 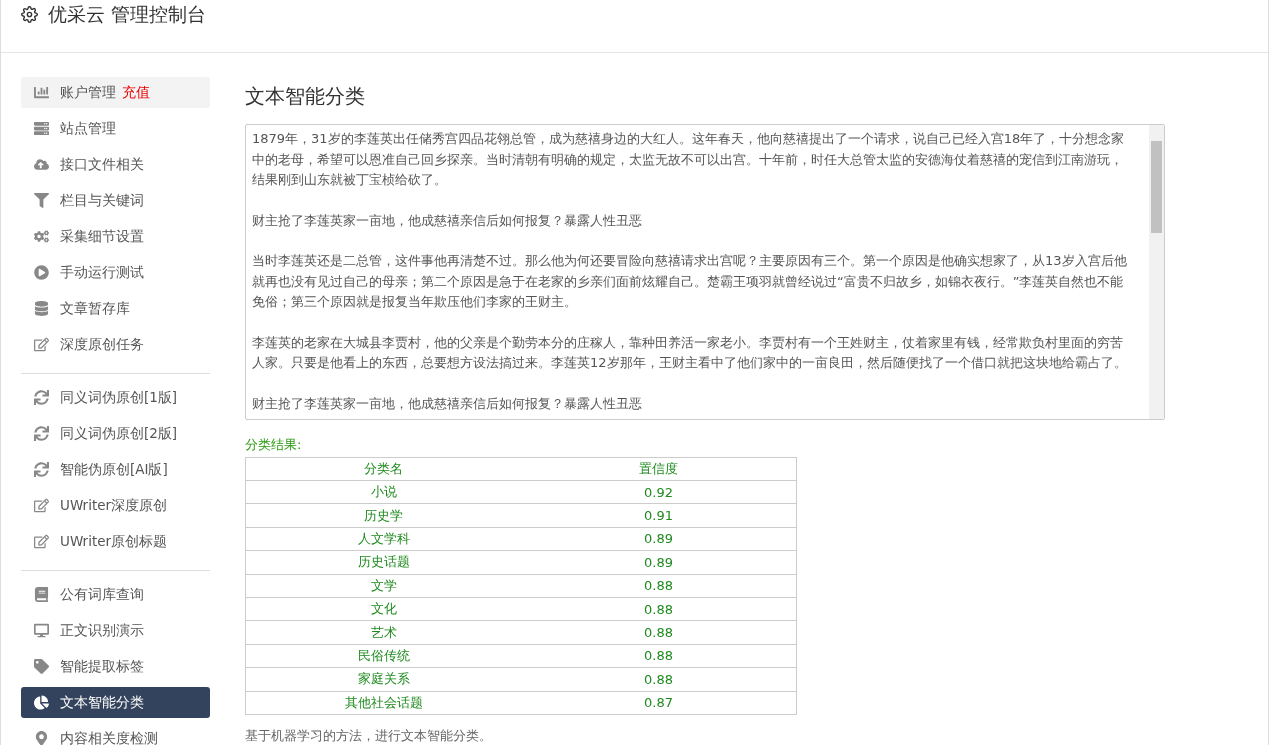 I want to click on table-cell: 0.87, so click(x=659, y=703).